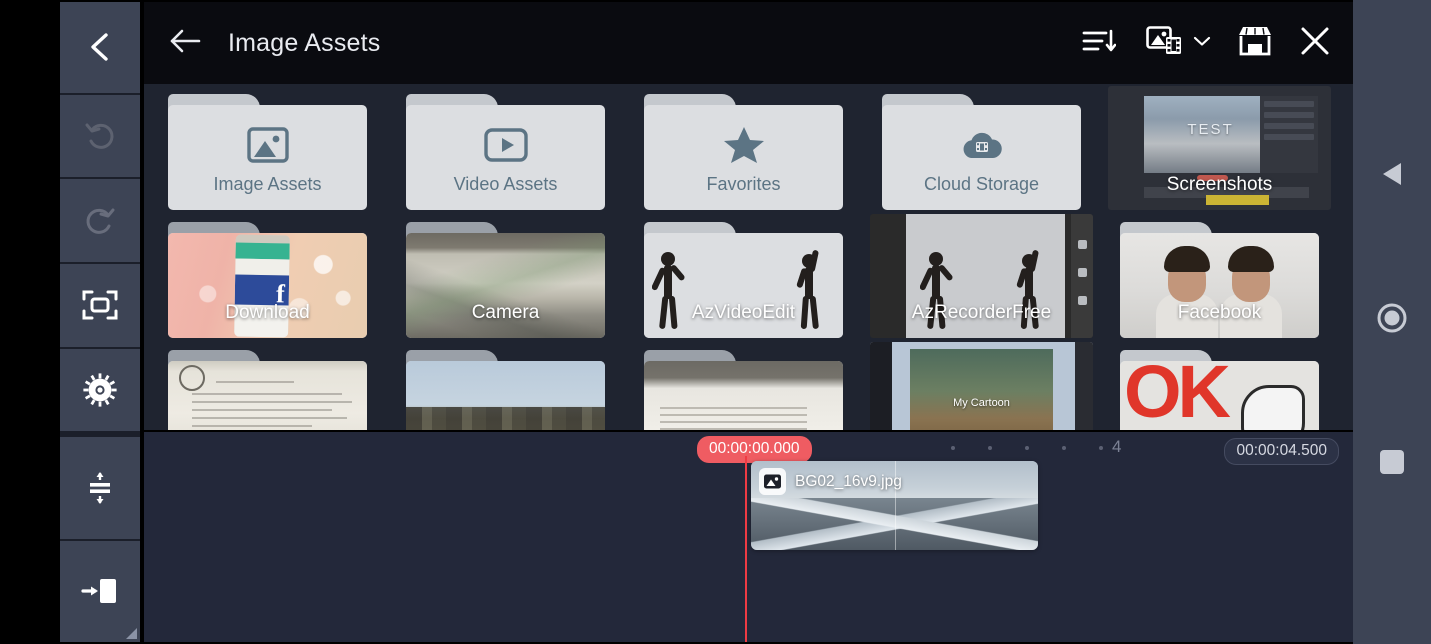  I want to click on asset-store-button, so click(1255, 43).